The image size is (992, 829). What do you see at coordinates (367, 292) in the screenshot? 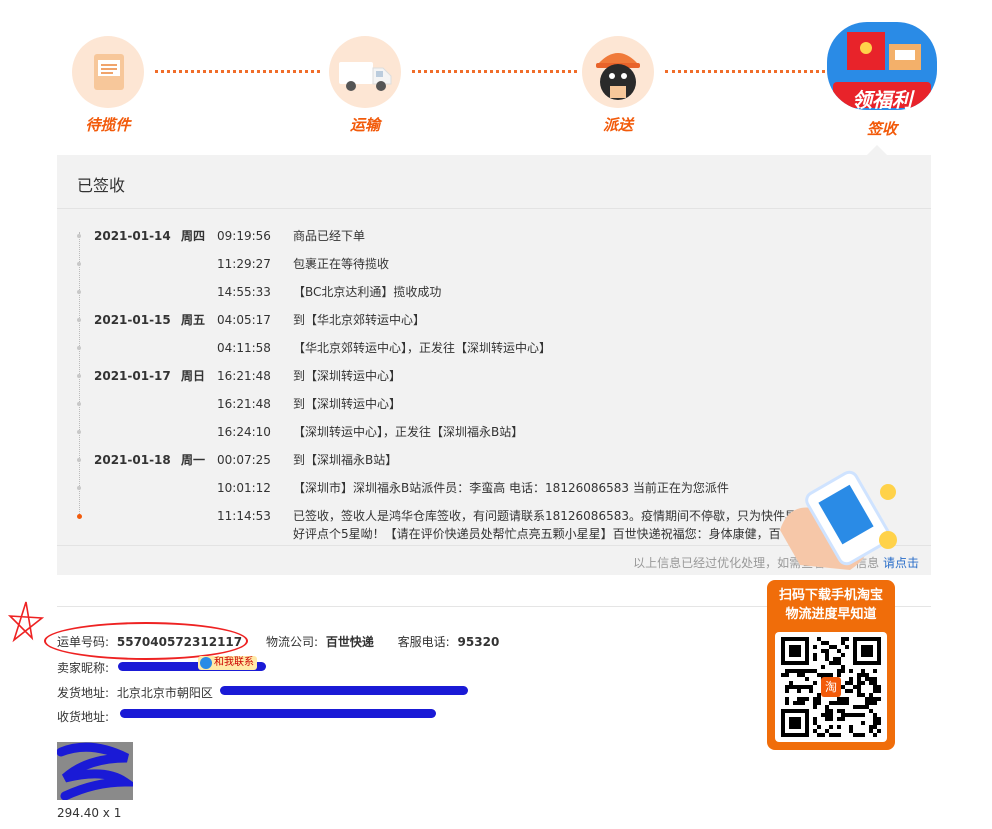
I see `timeline-desc: 【BC北京达利通】揽收成功` at bounding box center [367, 292].